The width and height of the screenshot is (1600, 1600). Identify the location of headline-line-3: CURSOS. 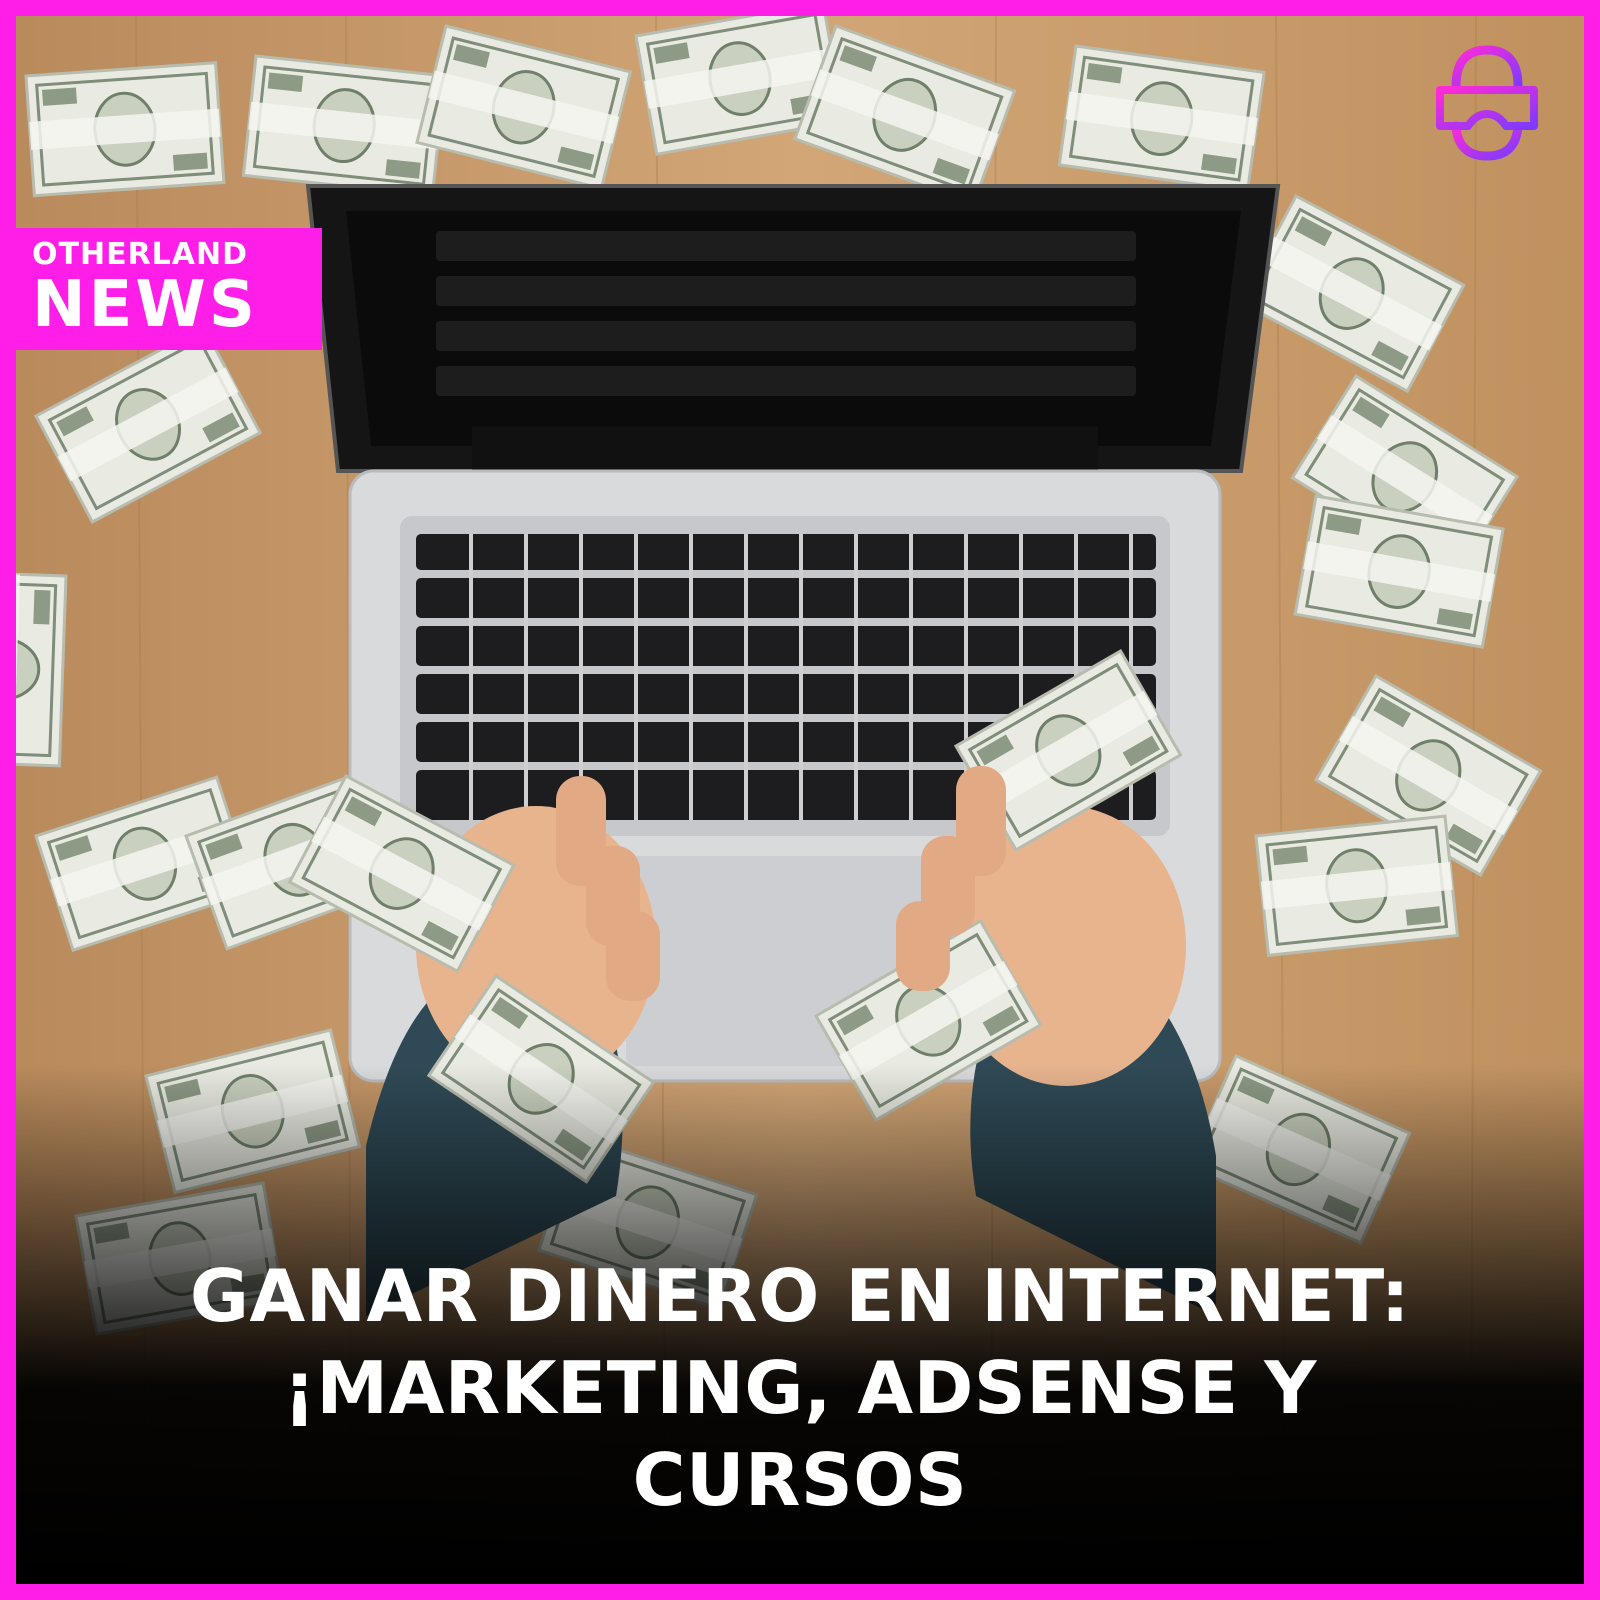
(800, 1480).